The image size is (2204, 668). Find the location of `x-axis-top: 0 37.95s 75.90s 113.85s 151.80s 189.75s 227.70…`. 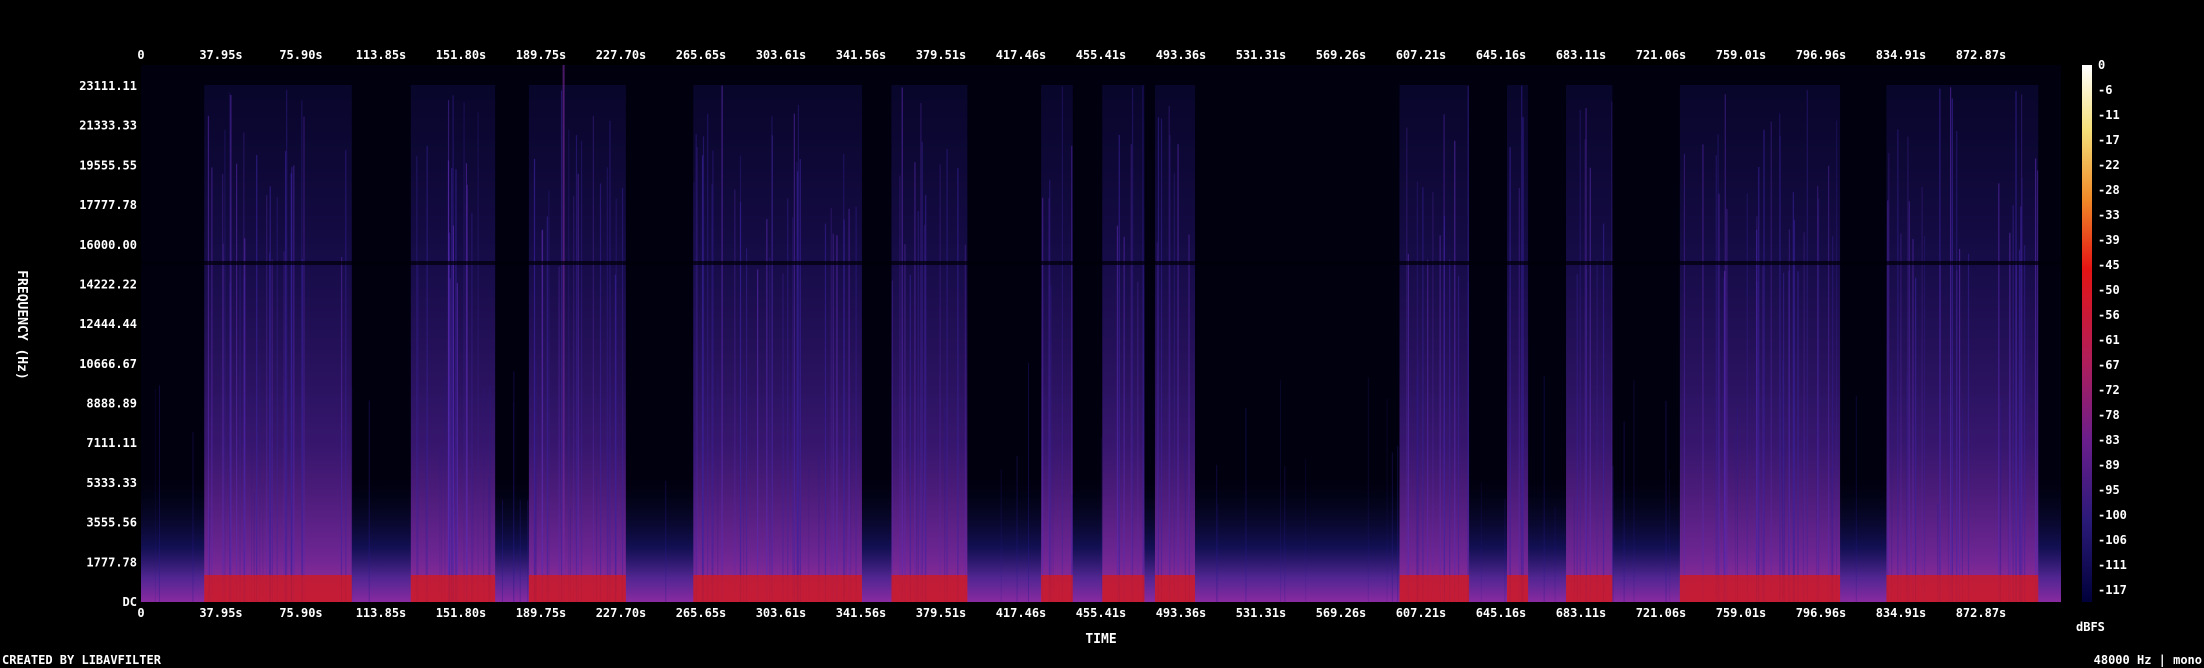

x-axis-top: 0 37.95s 75.90s 113.85s 151.80s 189.75s 227.70… is located at coordinates (1071, 55).